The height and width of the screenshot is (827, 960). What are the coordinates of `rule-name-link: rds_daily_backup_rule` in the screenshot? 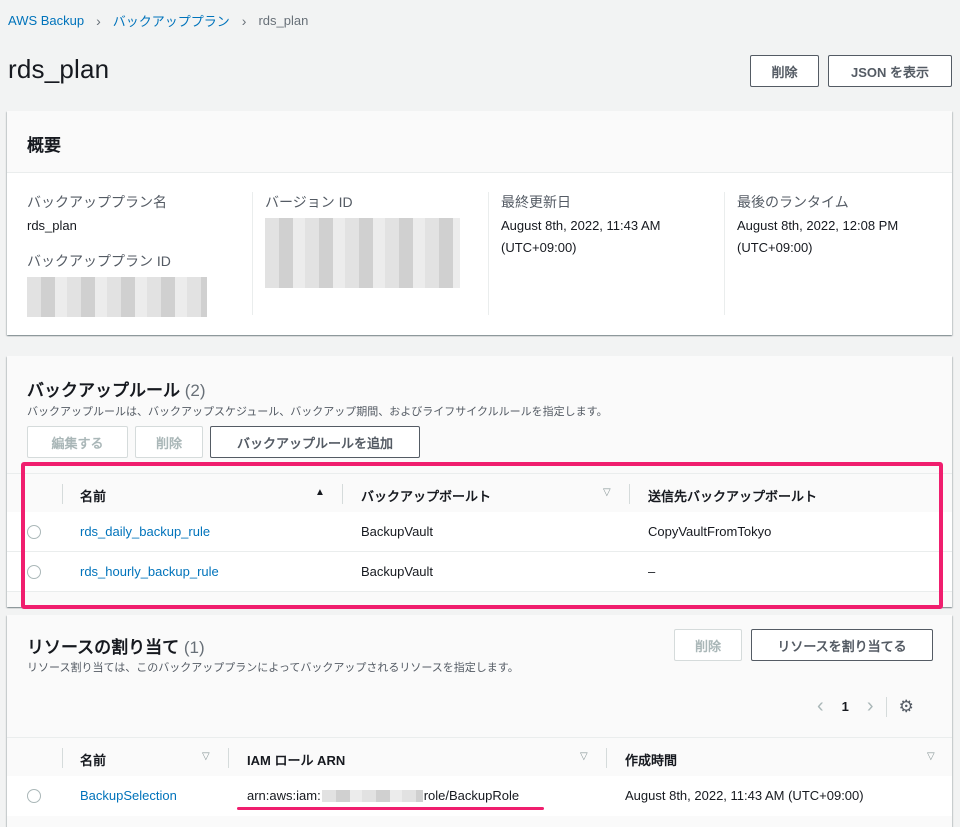 It's located at (145, 531).